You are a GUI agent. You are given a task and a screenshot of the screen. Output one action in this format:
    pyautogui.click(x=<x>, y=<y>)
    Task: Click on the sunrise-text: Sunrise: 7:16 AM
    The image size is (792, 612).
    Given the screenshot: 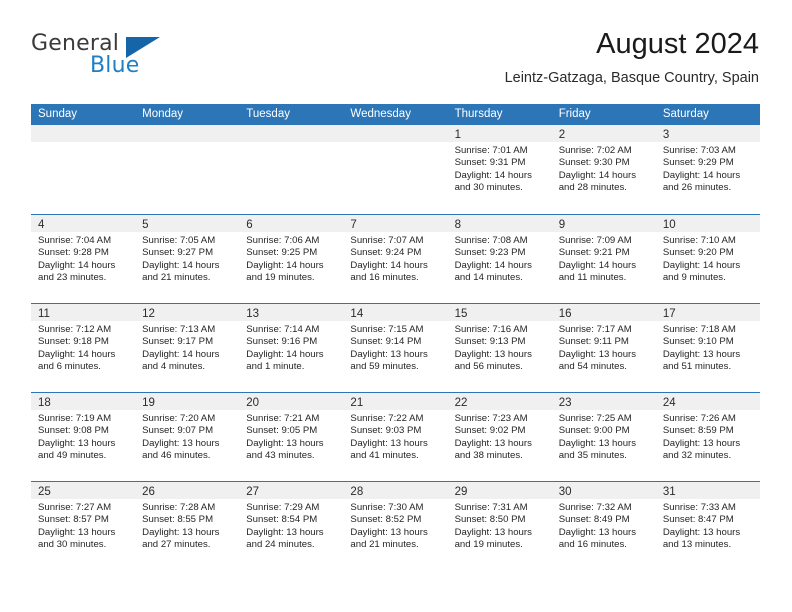 What is the action you would take?
    pyautogui.click(x=491, y=329)
    